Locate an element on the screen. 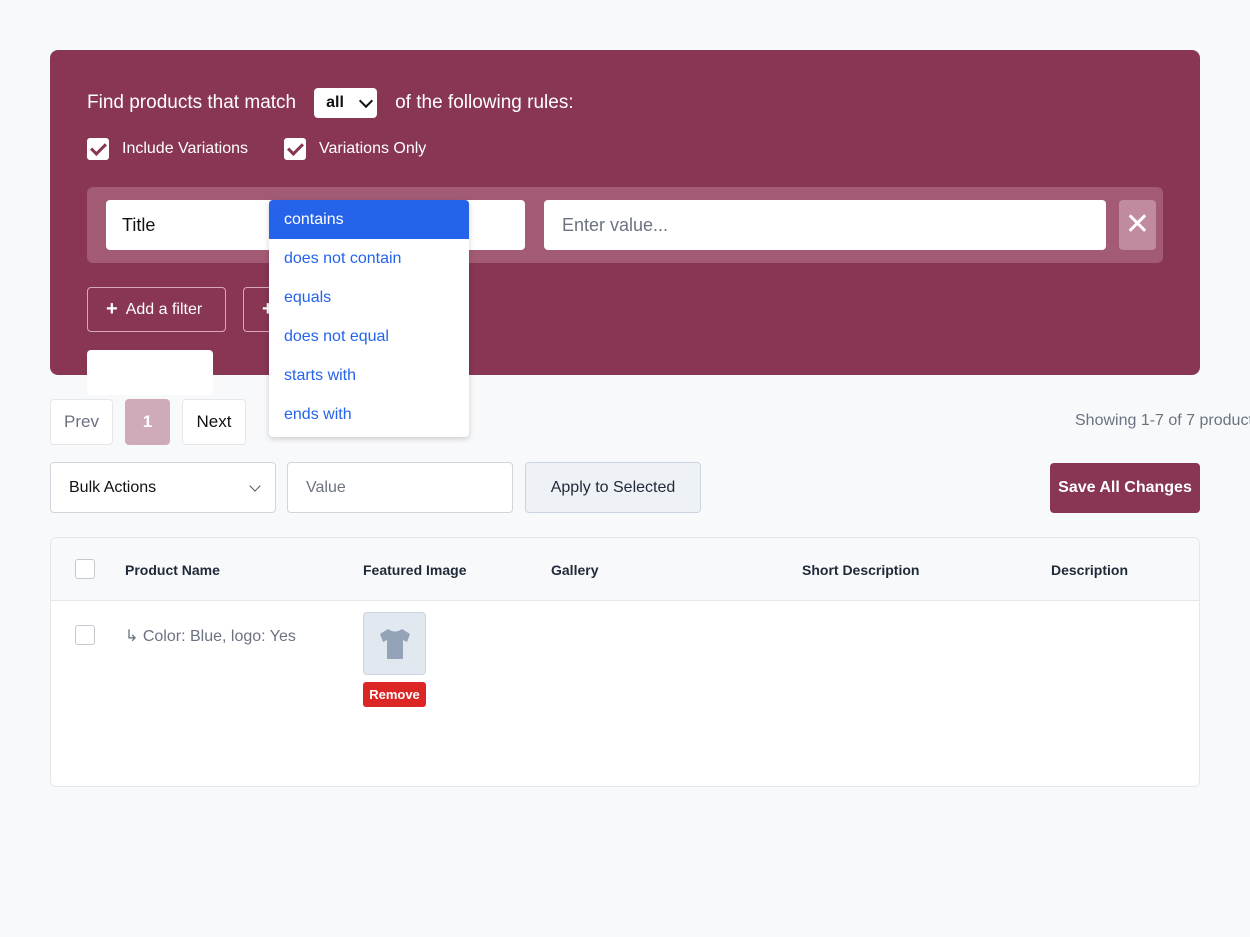 The height and width of the screenshot is (937, 1250). close-icon: ✕ is located at coordinates (1137, 224).